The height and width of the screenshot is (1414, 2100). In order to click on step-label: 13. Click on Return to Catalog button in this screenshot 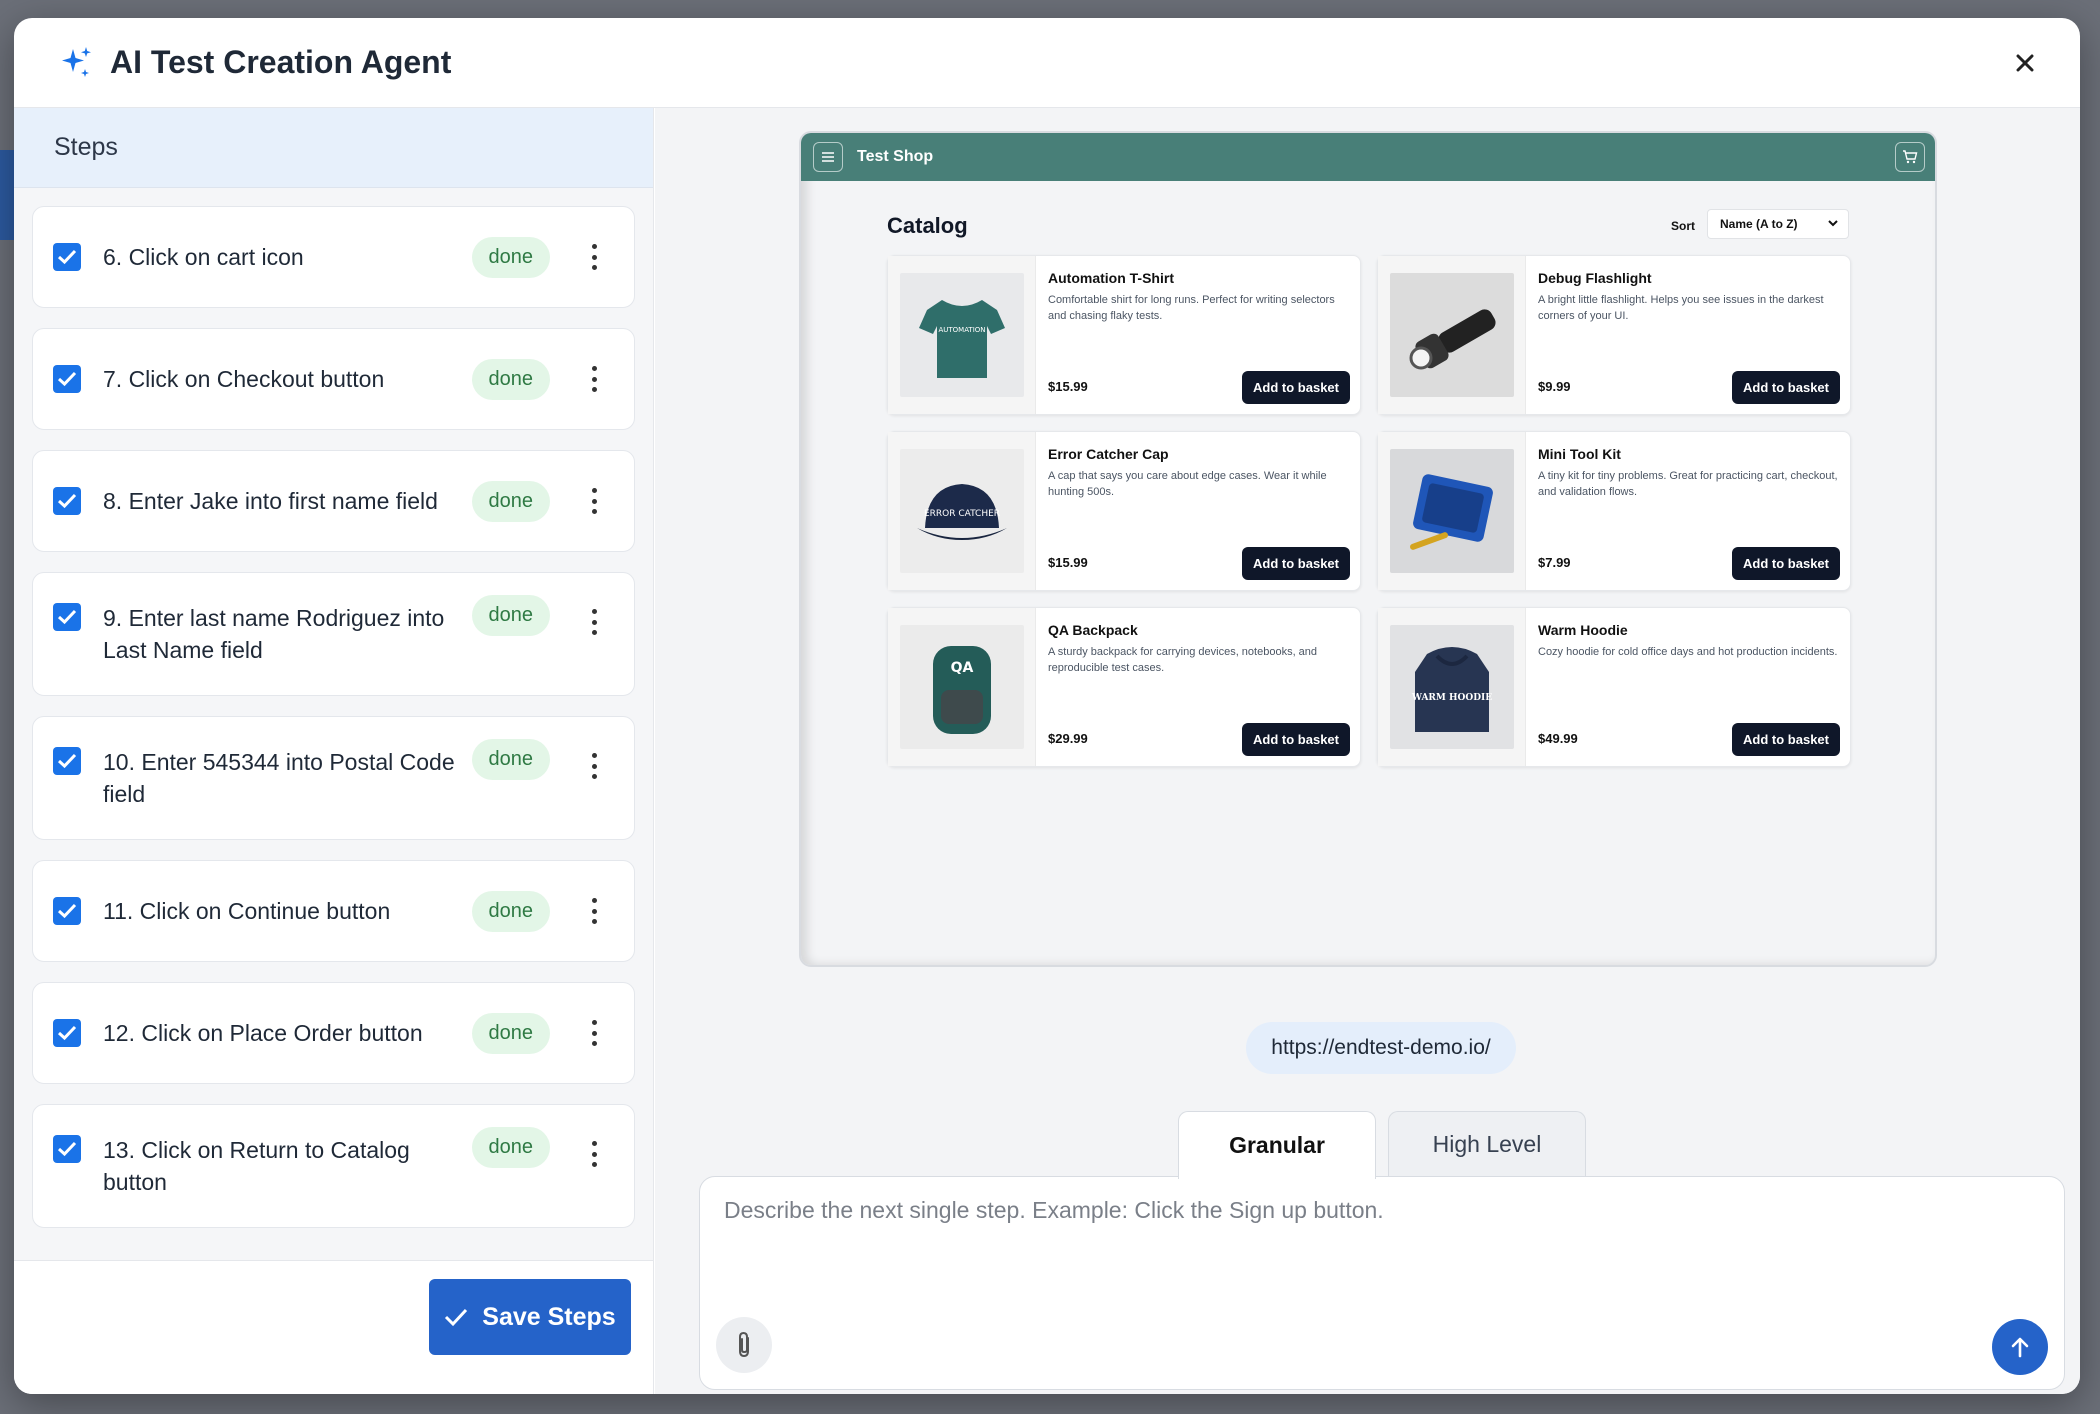, I will do `click(256, 1166)`.